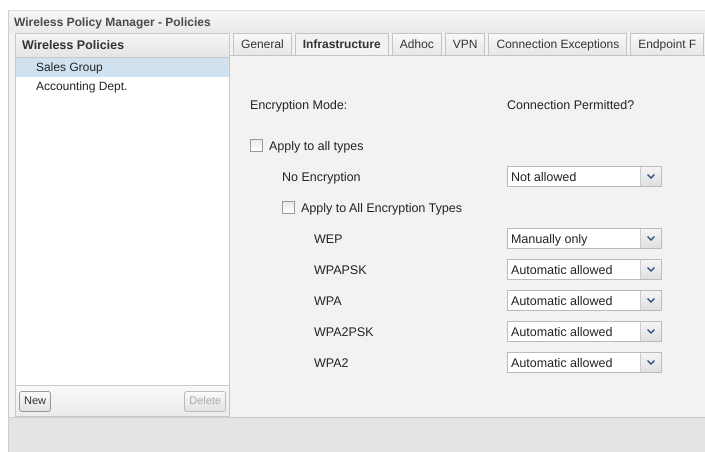  I want to click on field-label: WPA2PSK, so click(344, 331).